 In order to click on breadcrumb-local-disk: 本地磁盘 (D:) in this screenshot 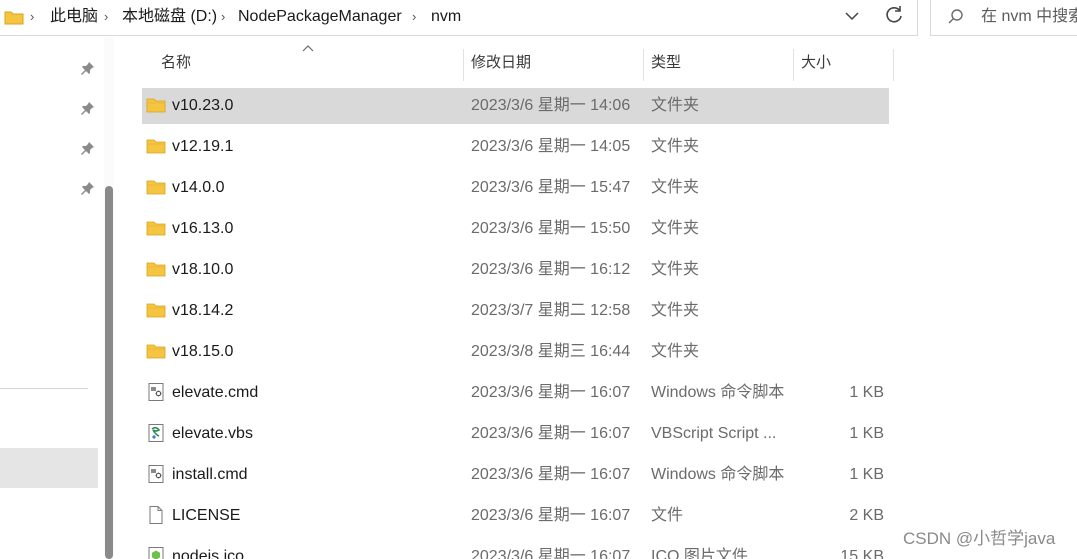, I will do `click(169, 17)`.